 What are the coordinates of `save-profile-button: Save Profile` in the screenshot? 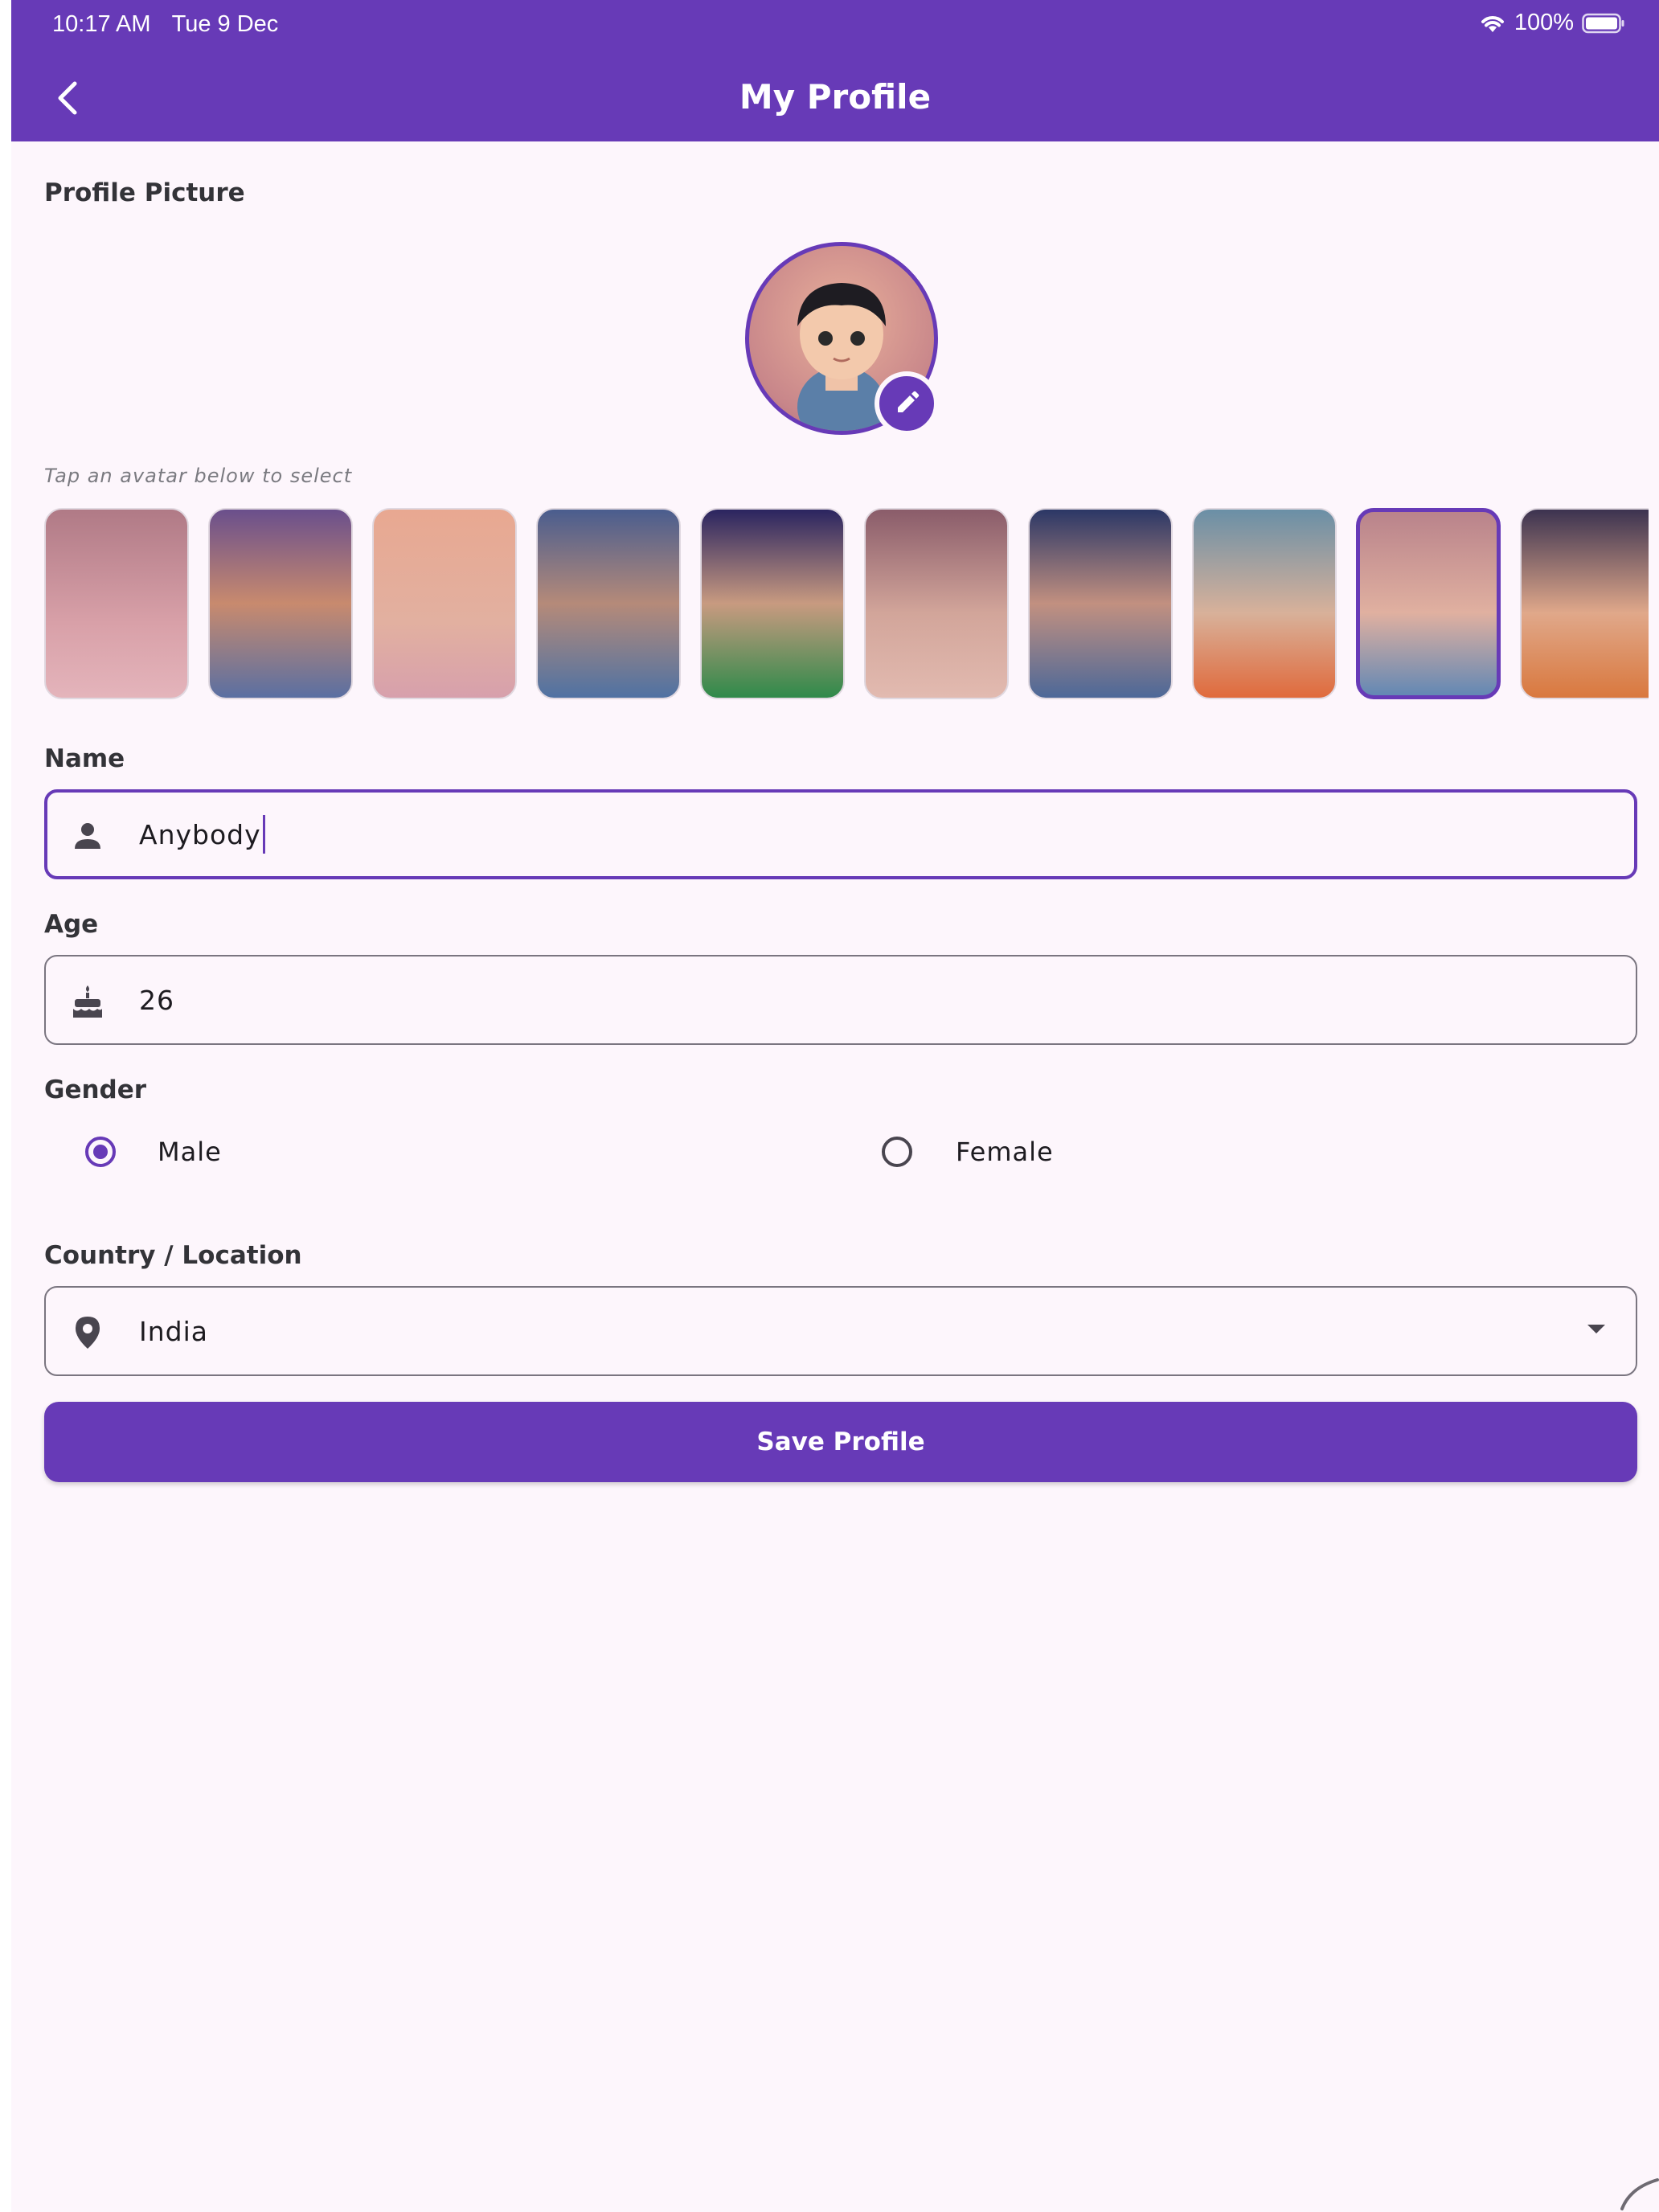 It's located at (841, 1442).